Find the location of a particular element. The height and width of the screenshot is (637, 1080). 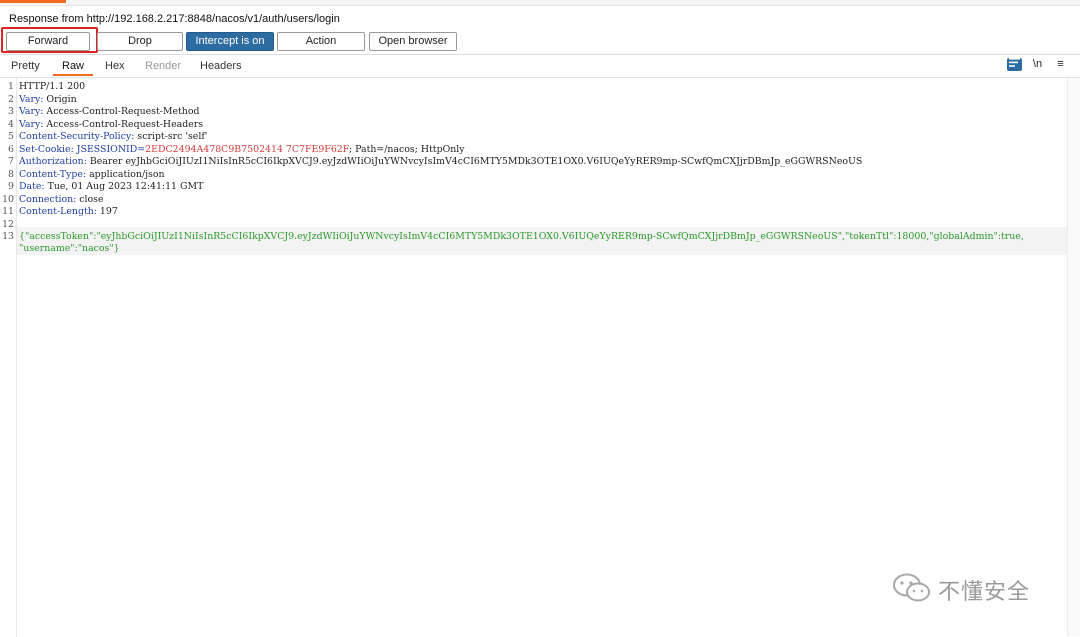

top-tab-strip is located at coordinates (540, 3).